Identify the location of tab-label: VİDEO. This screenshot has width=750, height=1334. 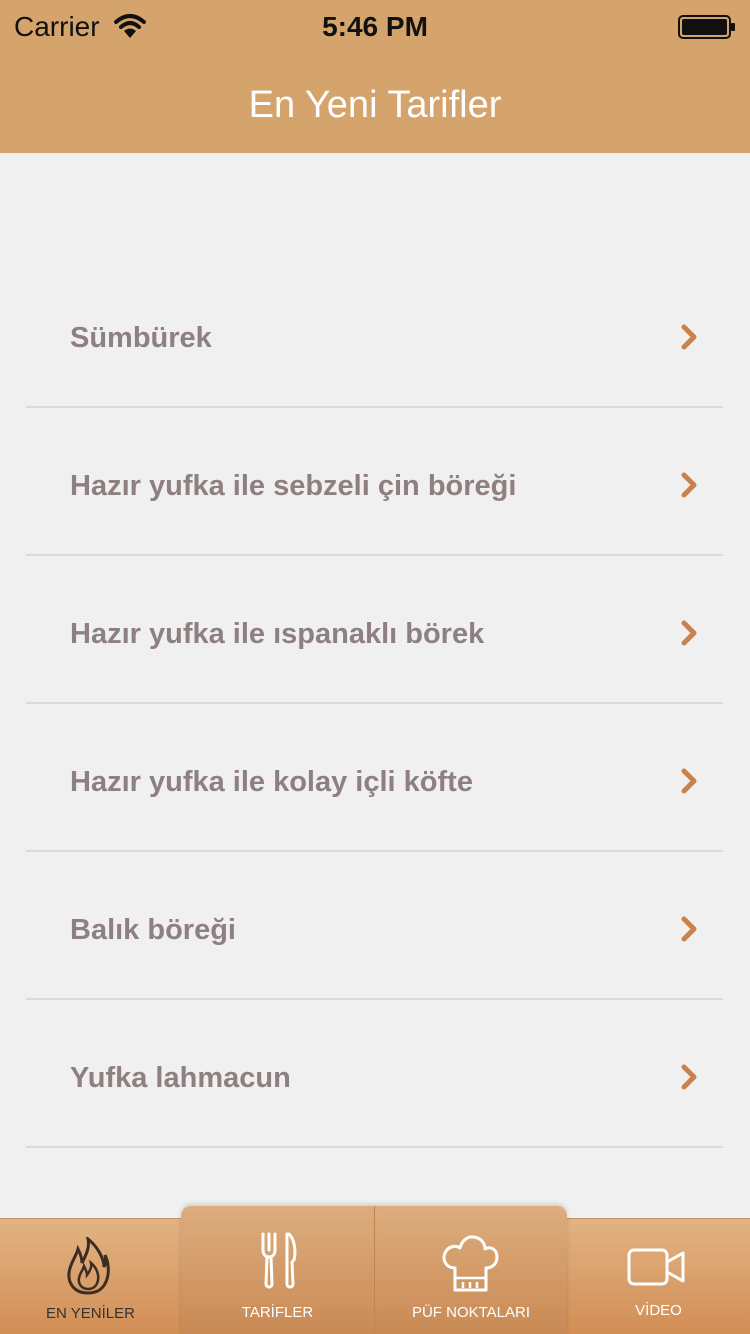
(658, 1310).